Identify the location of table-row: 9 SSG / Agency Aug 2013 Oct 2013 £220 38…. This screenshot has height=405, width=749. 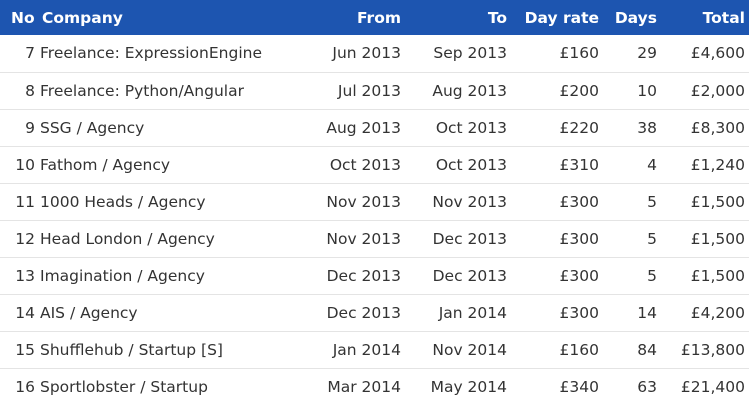
(374, 127).